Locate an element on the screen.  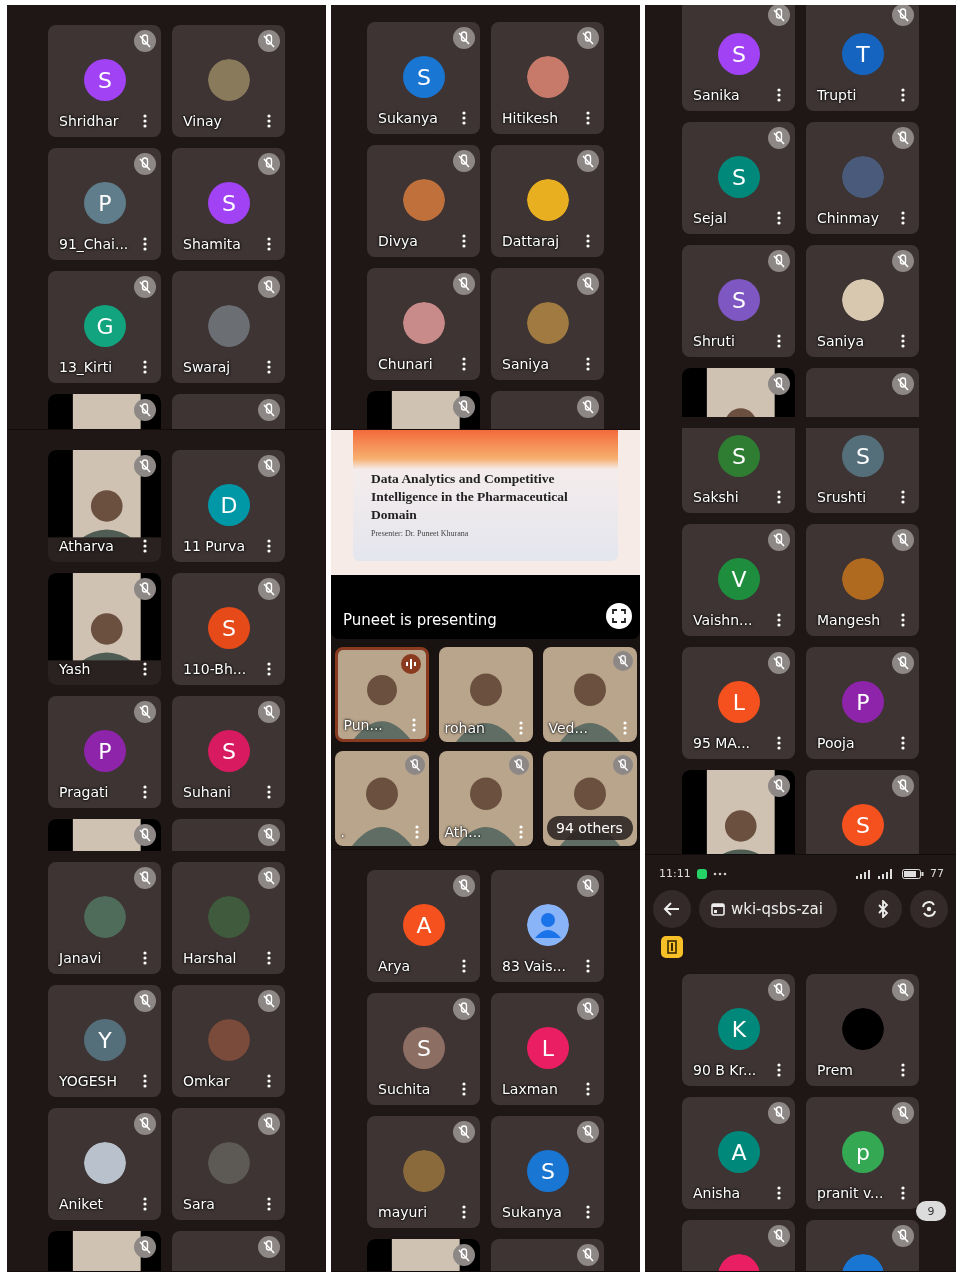
participant-tile: S Srushti is located at coordinates (862, 470).